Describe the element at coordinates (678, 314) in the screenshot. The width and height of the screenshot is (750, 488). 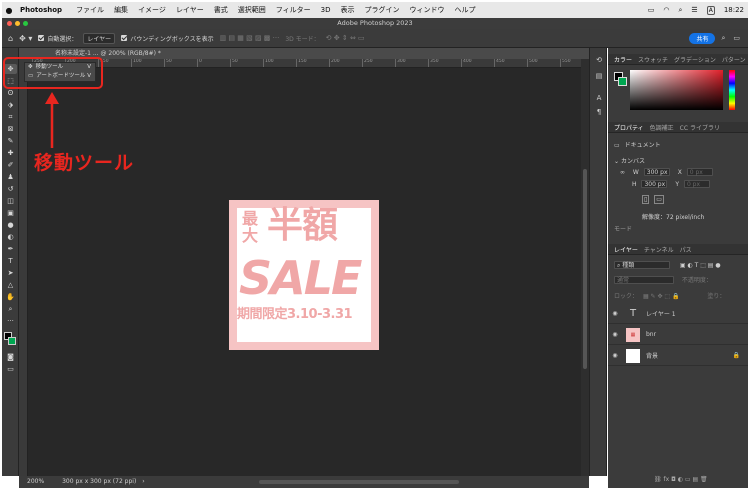
I see `layer-row: ◉ T レイヤー 1` at that location.